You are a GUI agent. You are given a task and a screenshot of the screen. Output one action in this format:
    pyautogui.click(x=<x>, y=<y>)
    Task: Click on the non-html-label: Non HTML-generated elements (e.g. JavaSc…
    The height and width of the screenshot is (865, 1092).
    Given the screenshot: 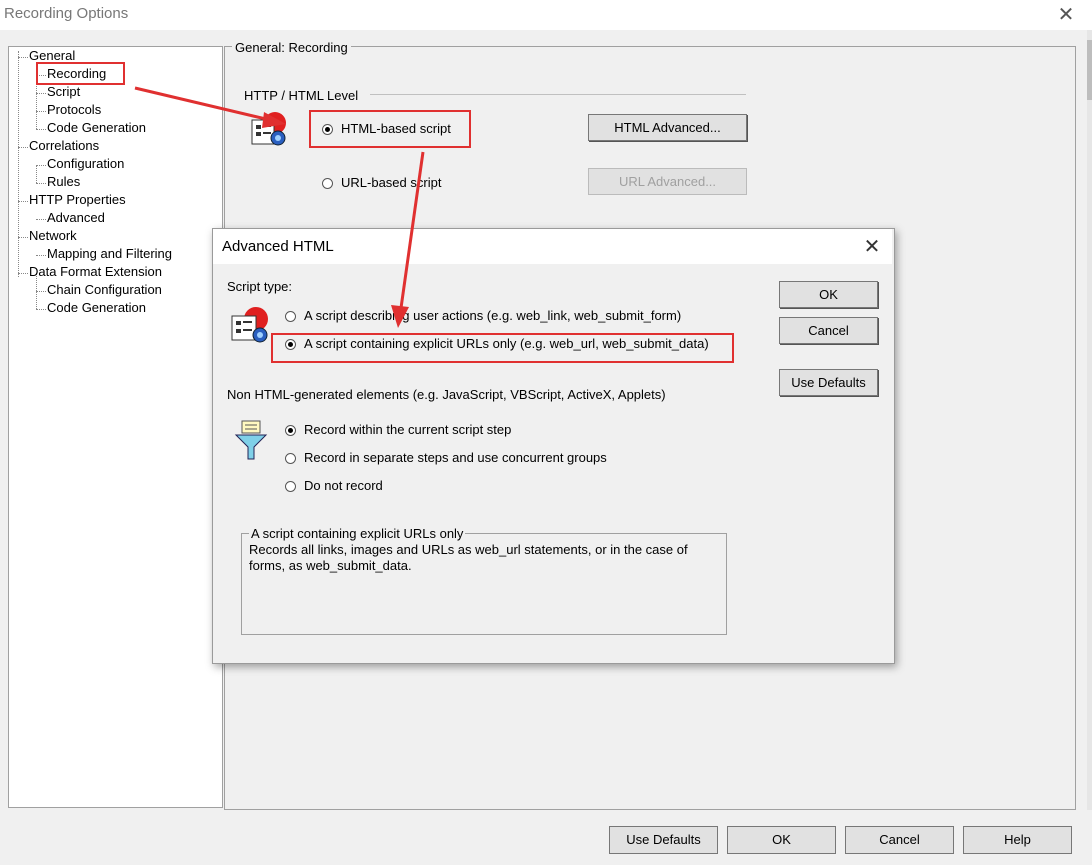 What is the action you would take?
    pyautogui.click(x=446, y=394)
    